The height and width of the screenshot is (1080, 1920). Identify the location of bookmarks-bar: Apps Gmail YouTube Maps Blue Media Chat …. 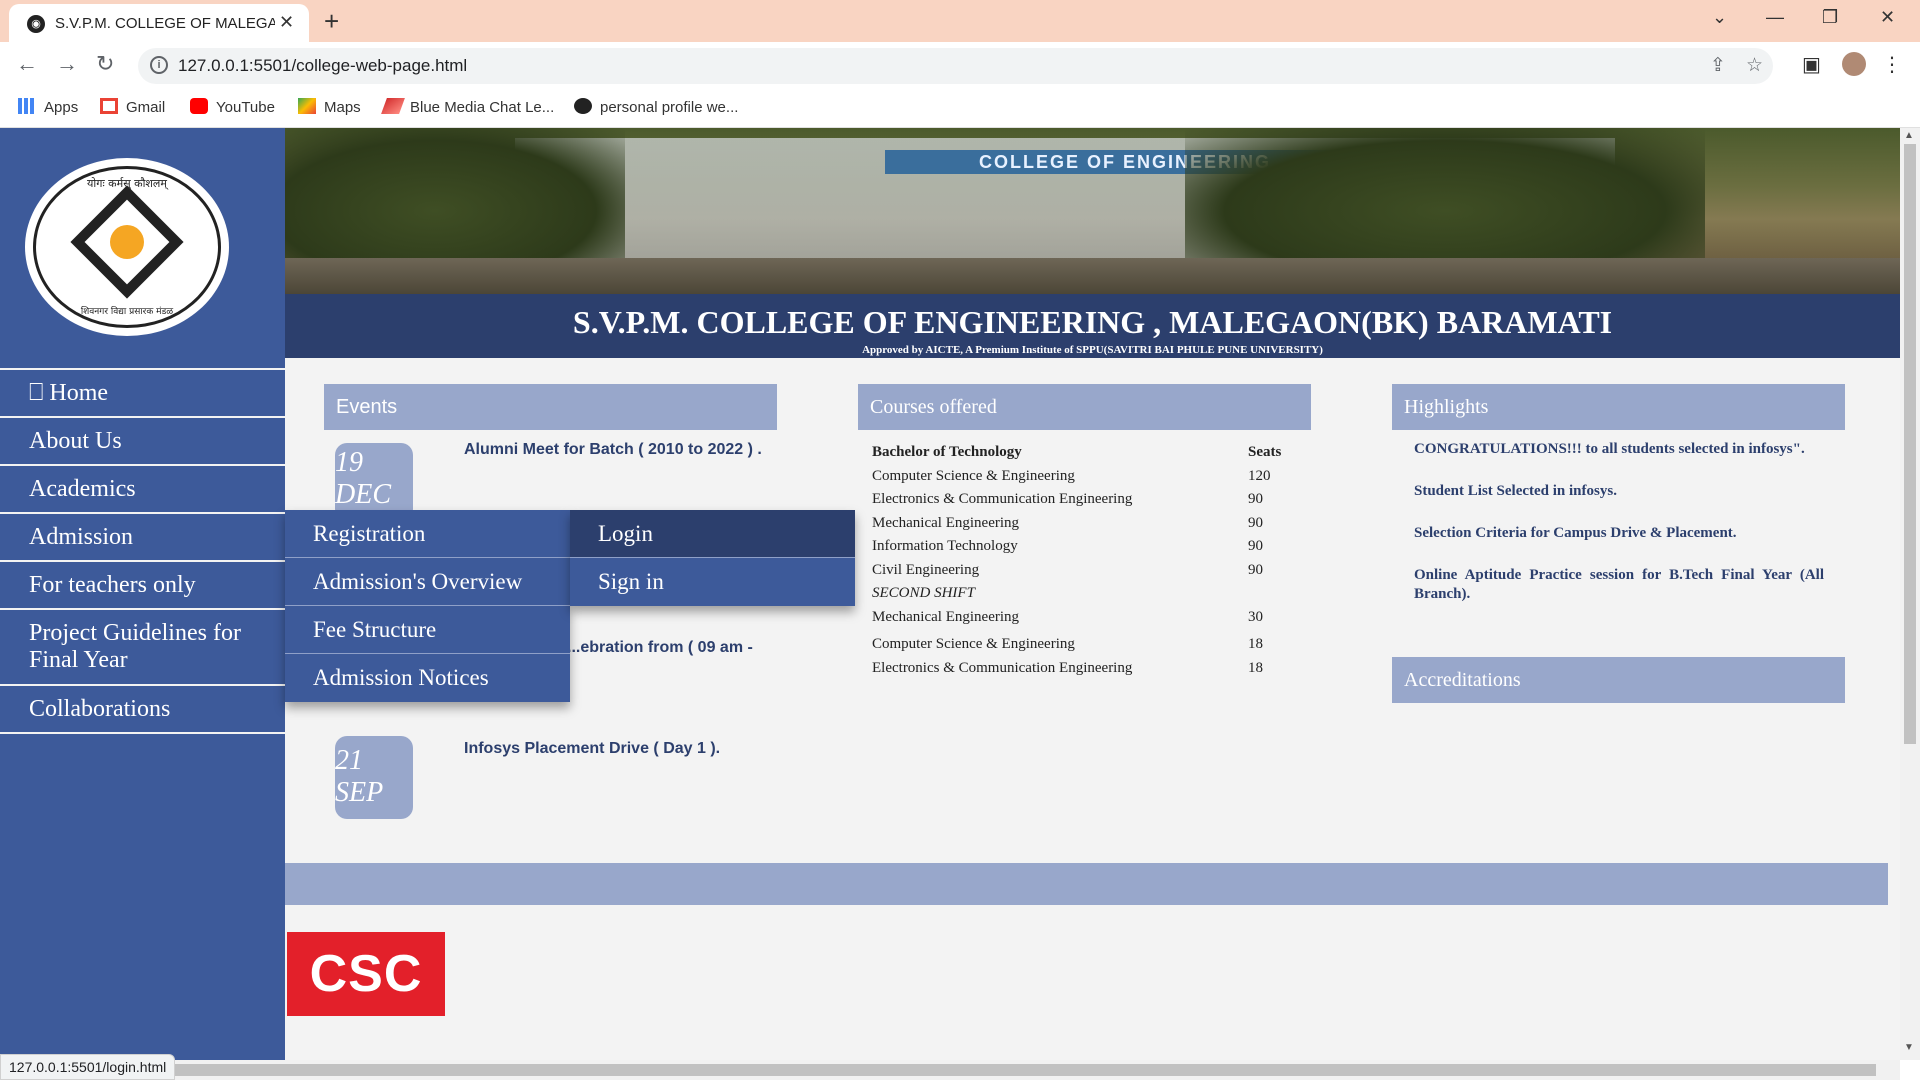
(960, 109).